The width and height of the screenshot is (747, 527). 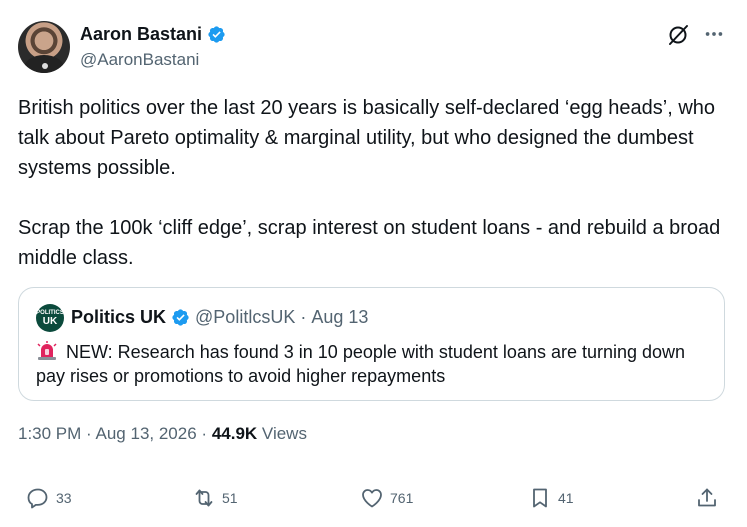 I want to click on bookmark-icon, so click(x=540, y=498).